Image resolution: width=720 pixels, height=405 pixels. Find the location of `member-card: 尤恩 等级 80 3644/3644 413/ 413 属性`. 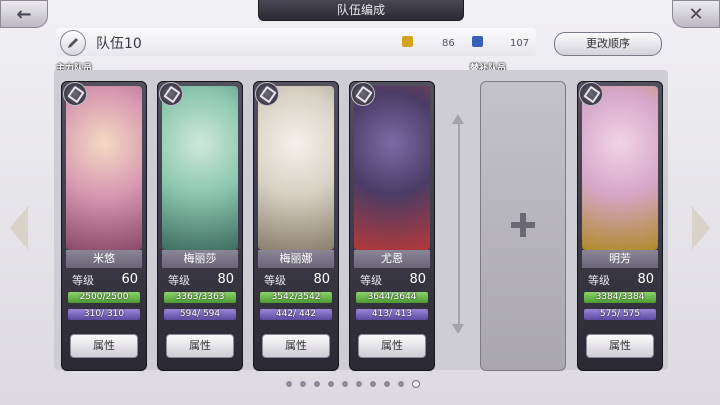

member-card: 尤恩 等级 80 3644/3644 413/ 413 属性 is located at coordinates (392, 226).